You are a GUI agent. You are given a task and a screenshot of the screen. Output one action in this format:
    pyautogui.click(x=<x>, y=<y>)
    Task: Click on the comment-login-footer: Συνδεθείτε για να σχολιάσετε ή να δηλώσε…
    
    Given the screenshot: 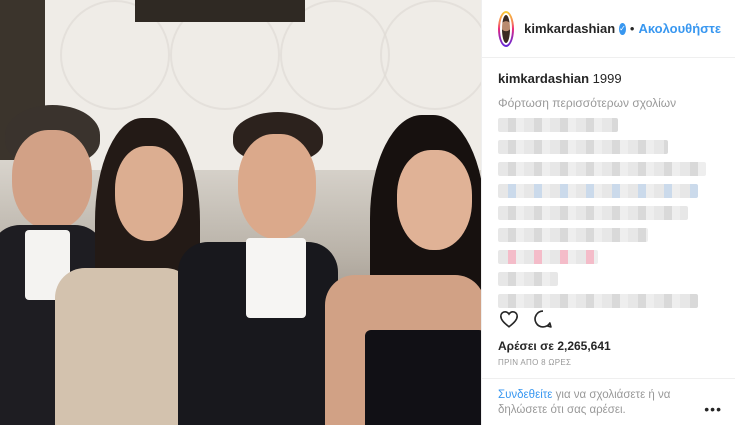 What is the action you would take?
    pyautogui.click(x=608, y=401)
    